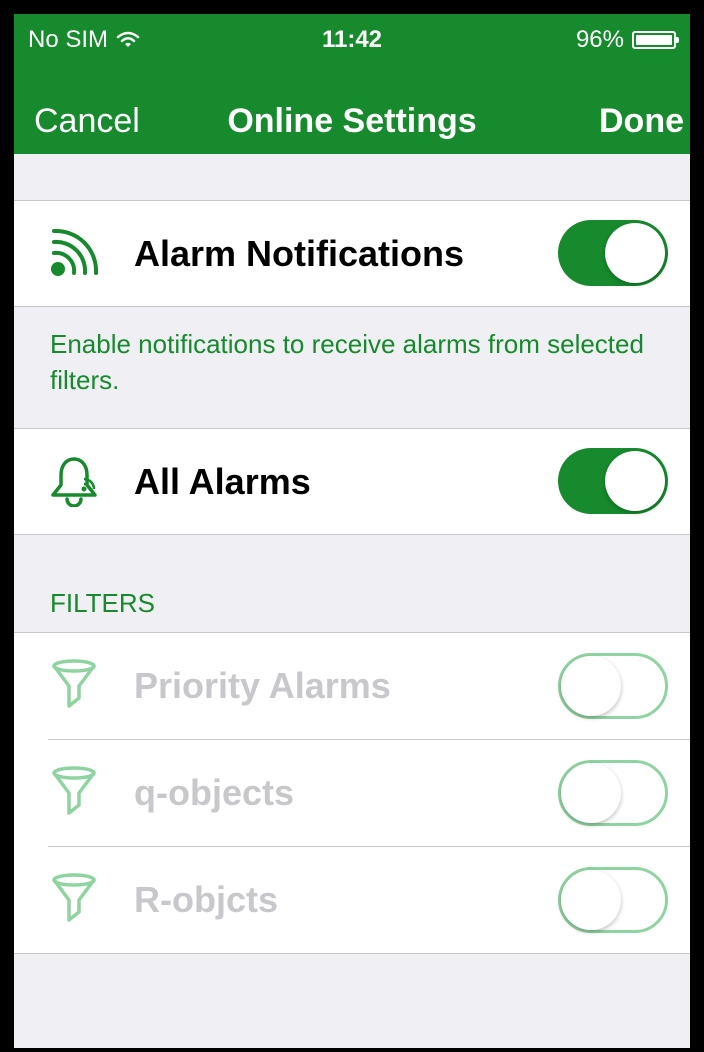 This screenshot has width=704, height=1052. Describe the element at coordinates (262, 685) in the screenshot. I see `filter-label: Priority Alarms` at that location.